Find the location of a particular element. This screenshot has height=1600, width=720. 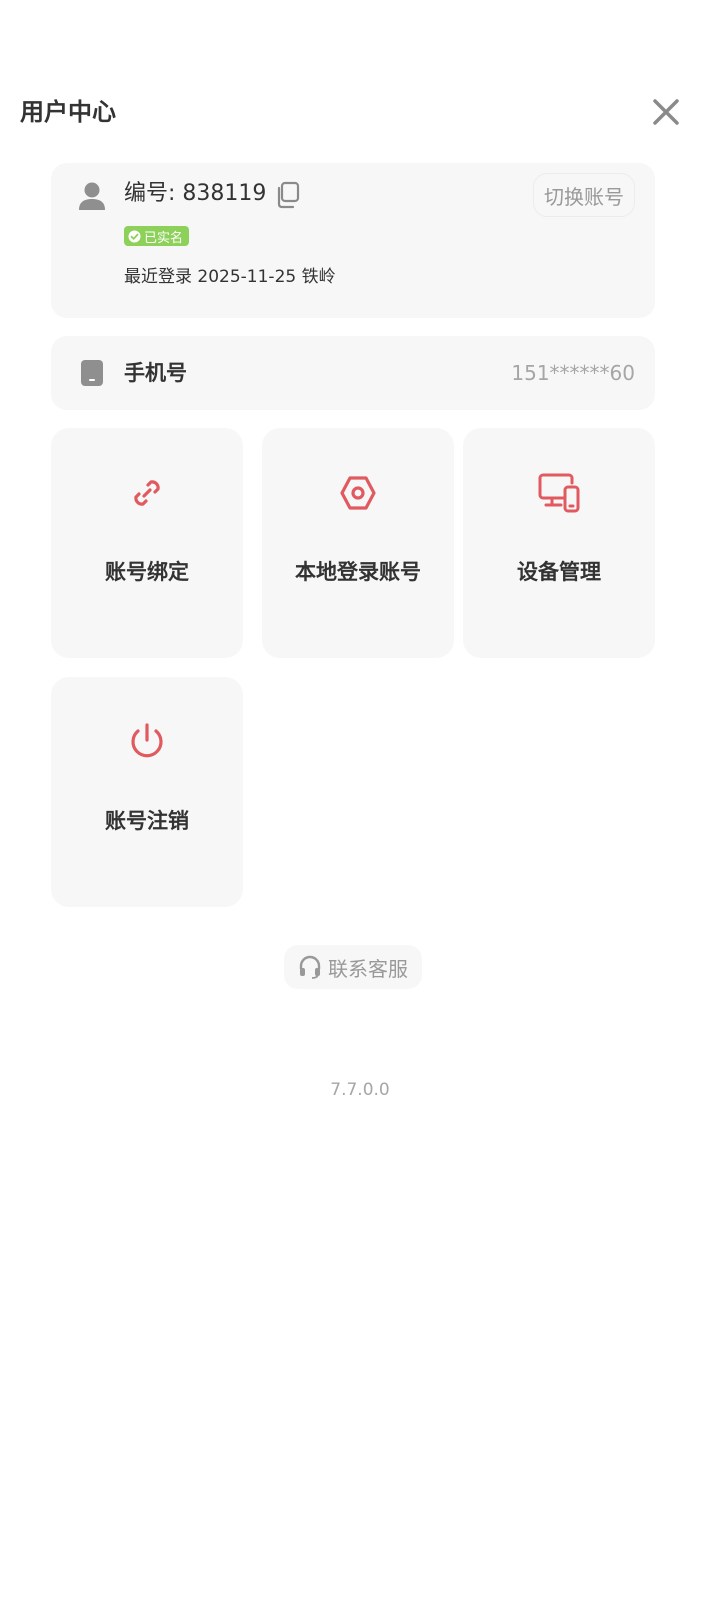

tile-account-cancellation: 账号注销 is located at coordinates (147, 792).